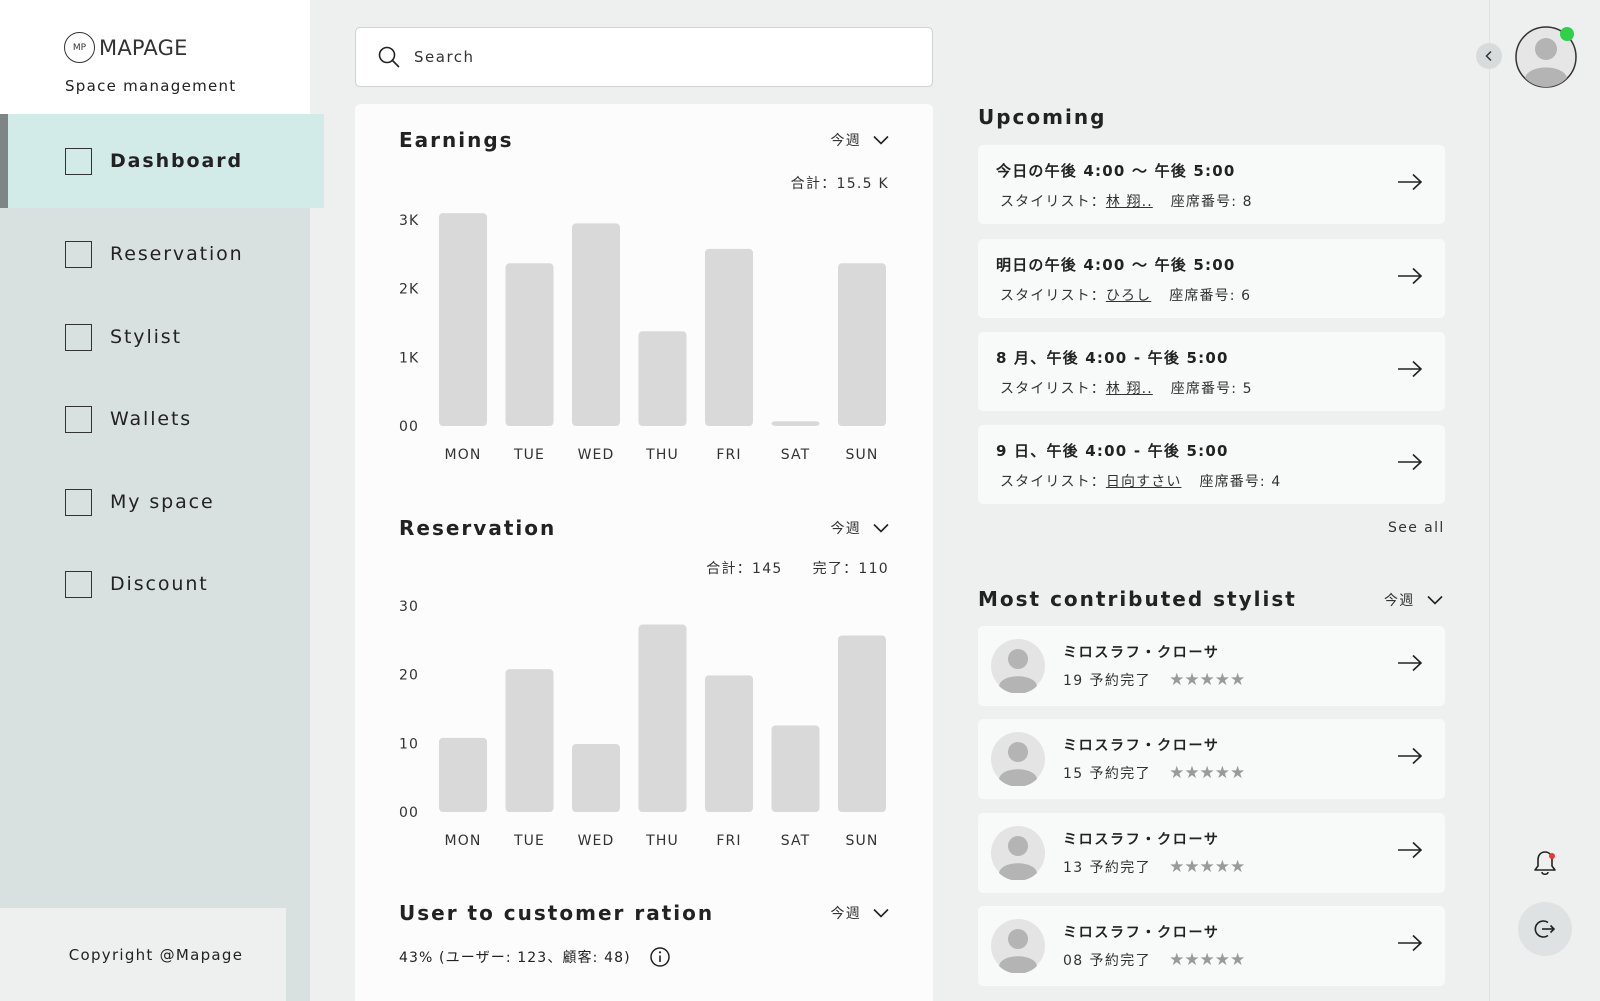  I want to click on ratio-period-select: 今週, so click(859, 913).